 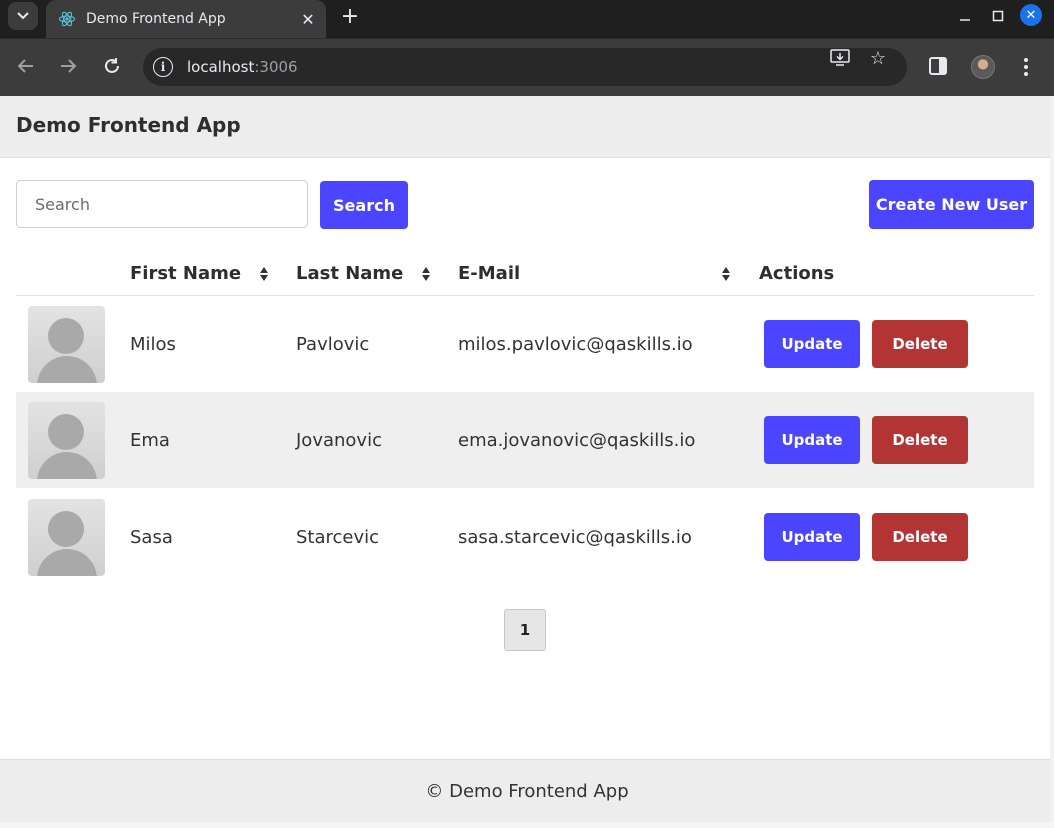 What do you see at coordinates (527, 127) in the screenshot?
I see `app-header: Demo Frontend App` at bounding box center [527, 127].